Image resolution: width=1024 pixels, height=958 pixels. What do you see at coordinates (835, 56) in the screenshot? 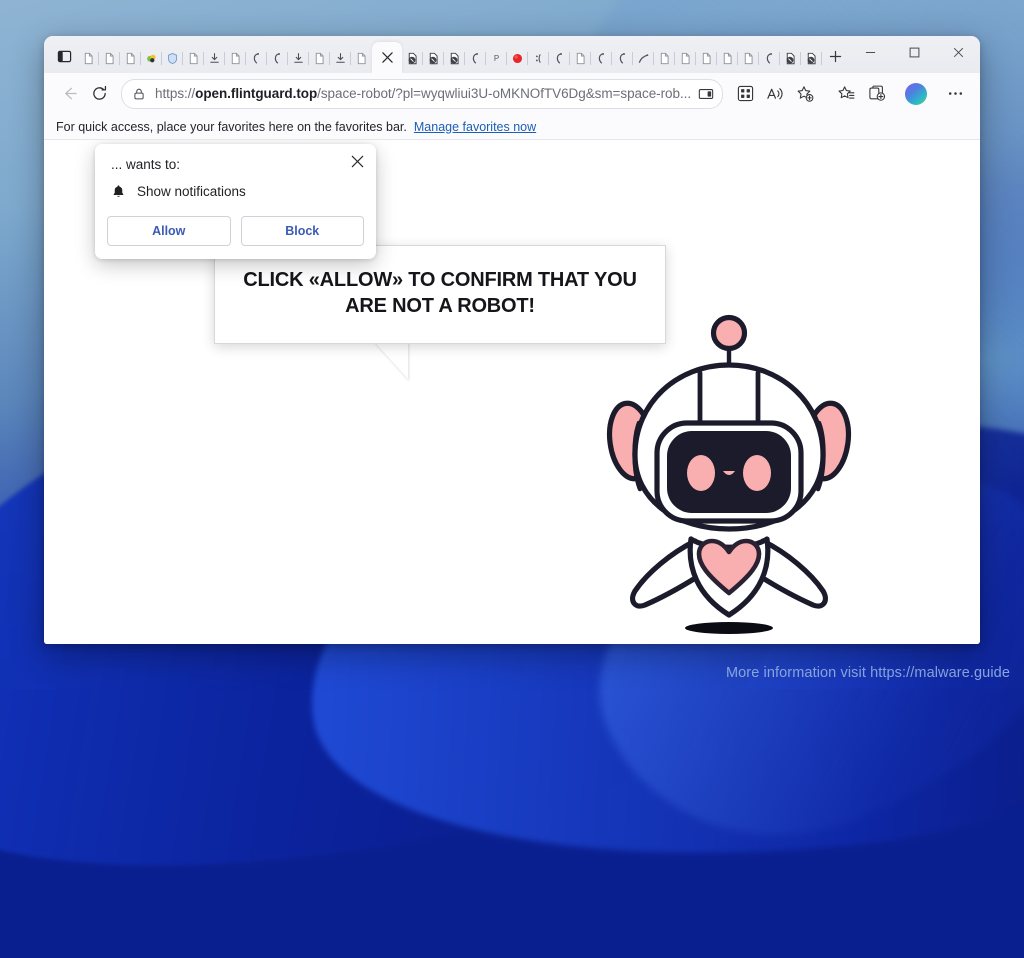
I see `new-tab-button` at bounding box center [835, 56].